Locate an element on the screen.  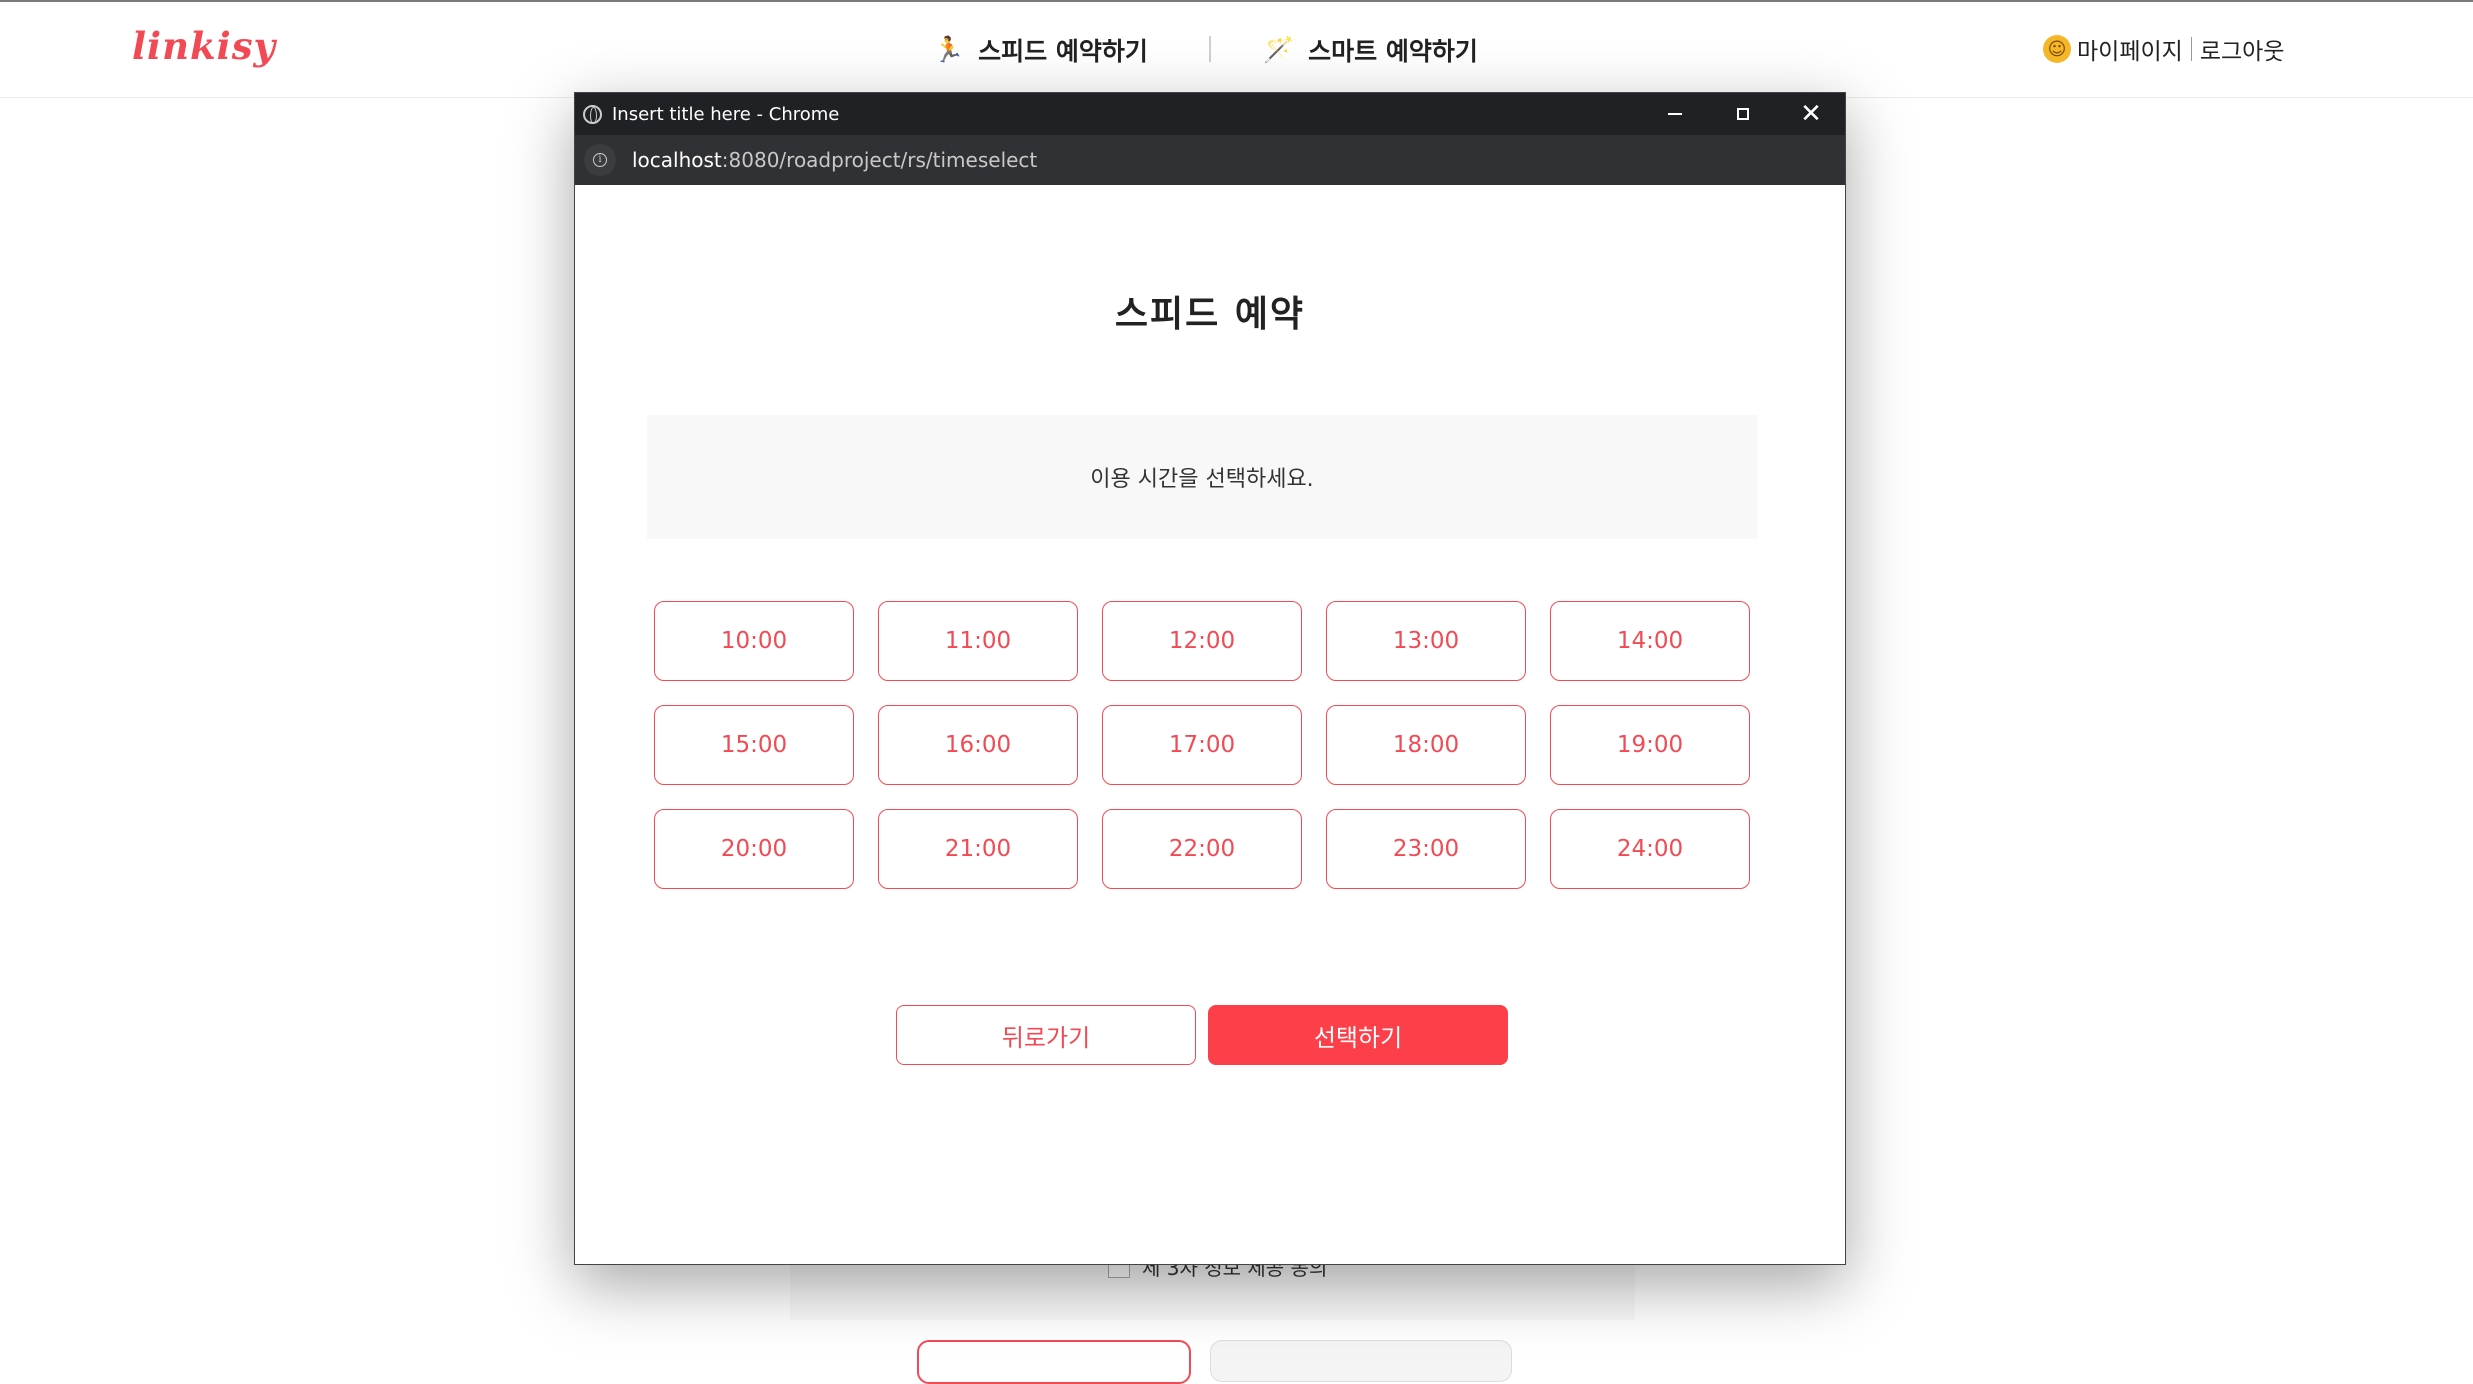
select-button: 선택하기 is located at coordinates (1358, 1035).